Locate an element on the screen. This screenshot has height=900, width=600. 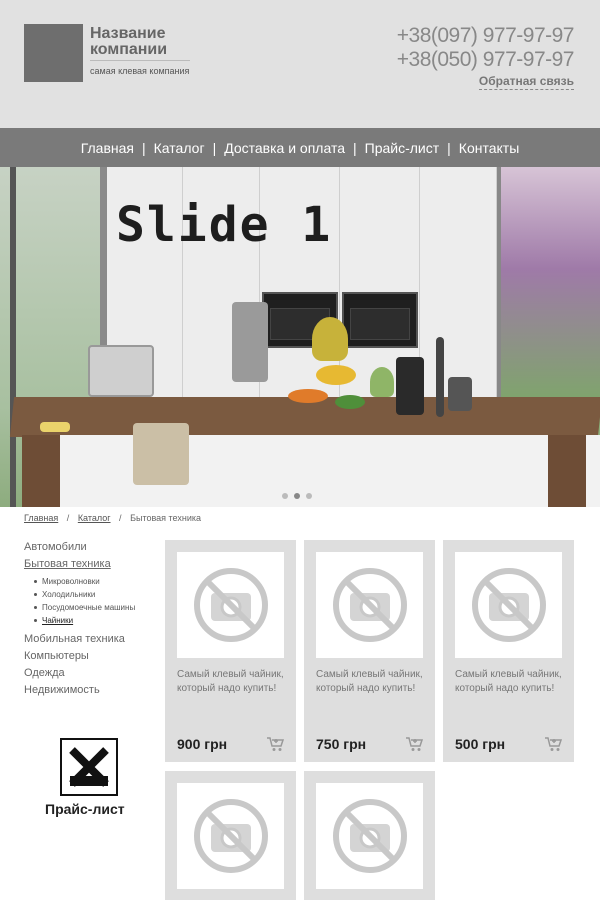
nav-item-delivery: Доставка и оплата is located at coordinates (284, 148).